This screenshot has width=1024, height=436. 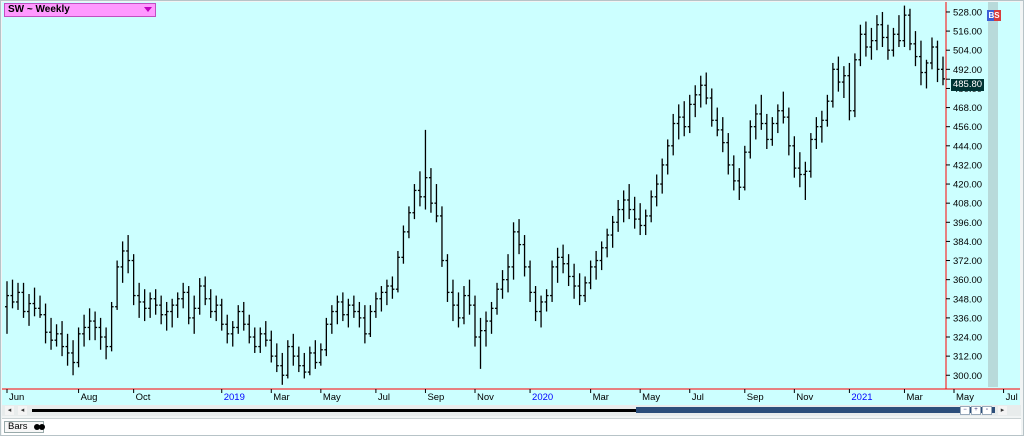 What do you see at coordinates (89, 397) in the screenshot?
I see `x-tick-label: Aug` at bounding box center [89, 397].